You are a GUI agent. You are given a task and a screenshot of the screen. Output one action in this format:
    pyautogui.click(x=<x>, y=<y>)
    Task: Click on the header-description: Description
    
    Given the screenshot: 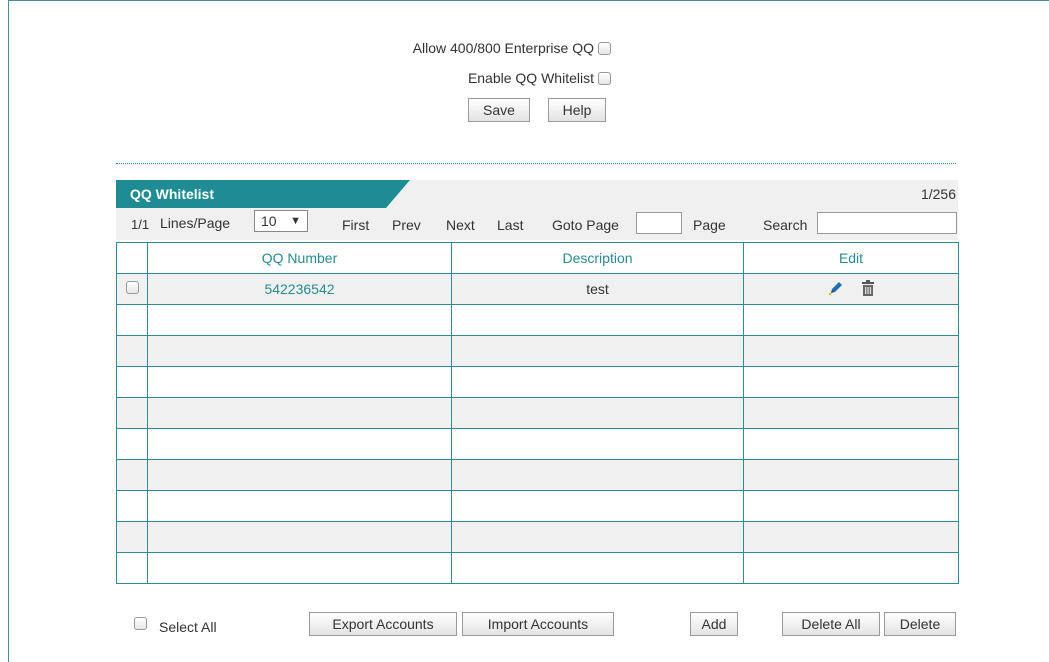 What is the action you would take?
    pyautogui.click(x=597, y=258)
    